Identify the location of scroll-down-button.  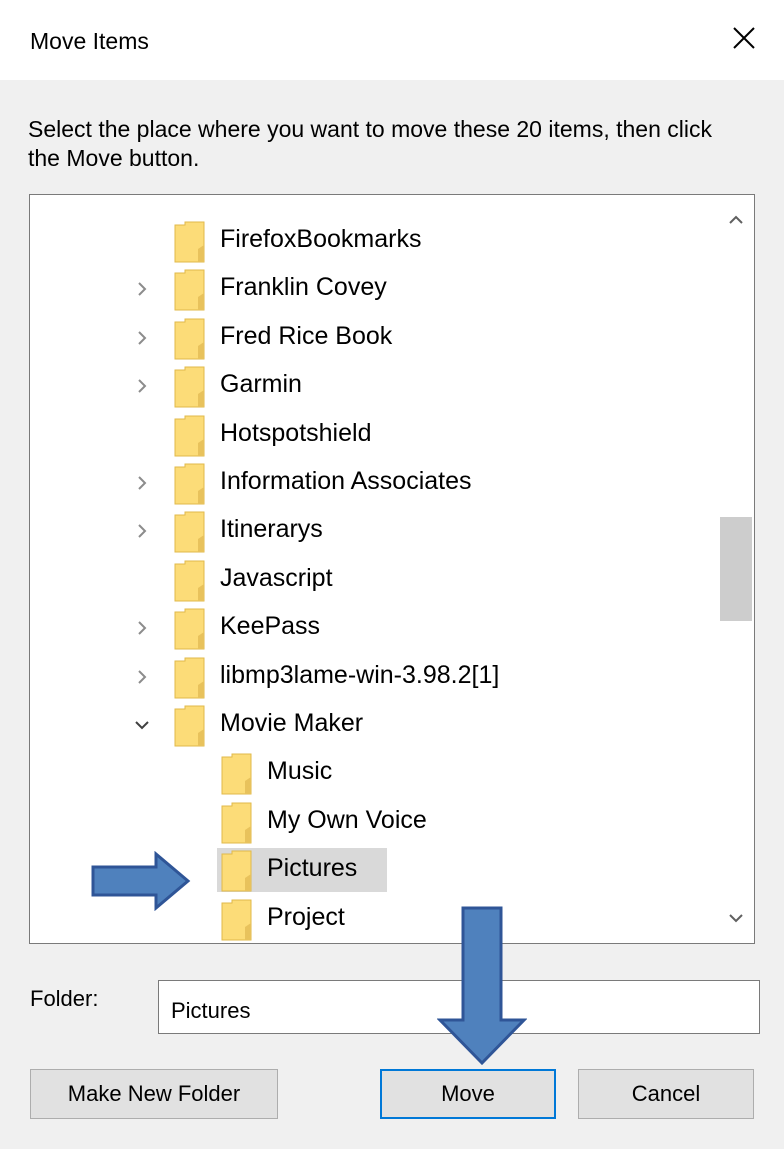
(736, 919).